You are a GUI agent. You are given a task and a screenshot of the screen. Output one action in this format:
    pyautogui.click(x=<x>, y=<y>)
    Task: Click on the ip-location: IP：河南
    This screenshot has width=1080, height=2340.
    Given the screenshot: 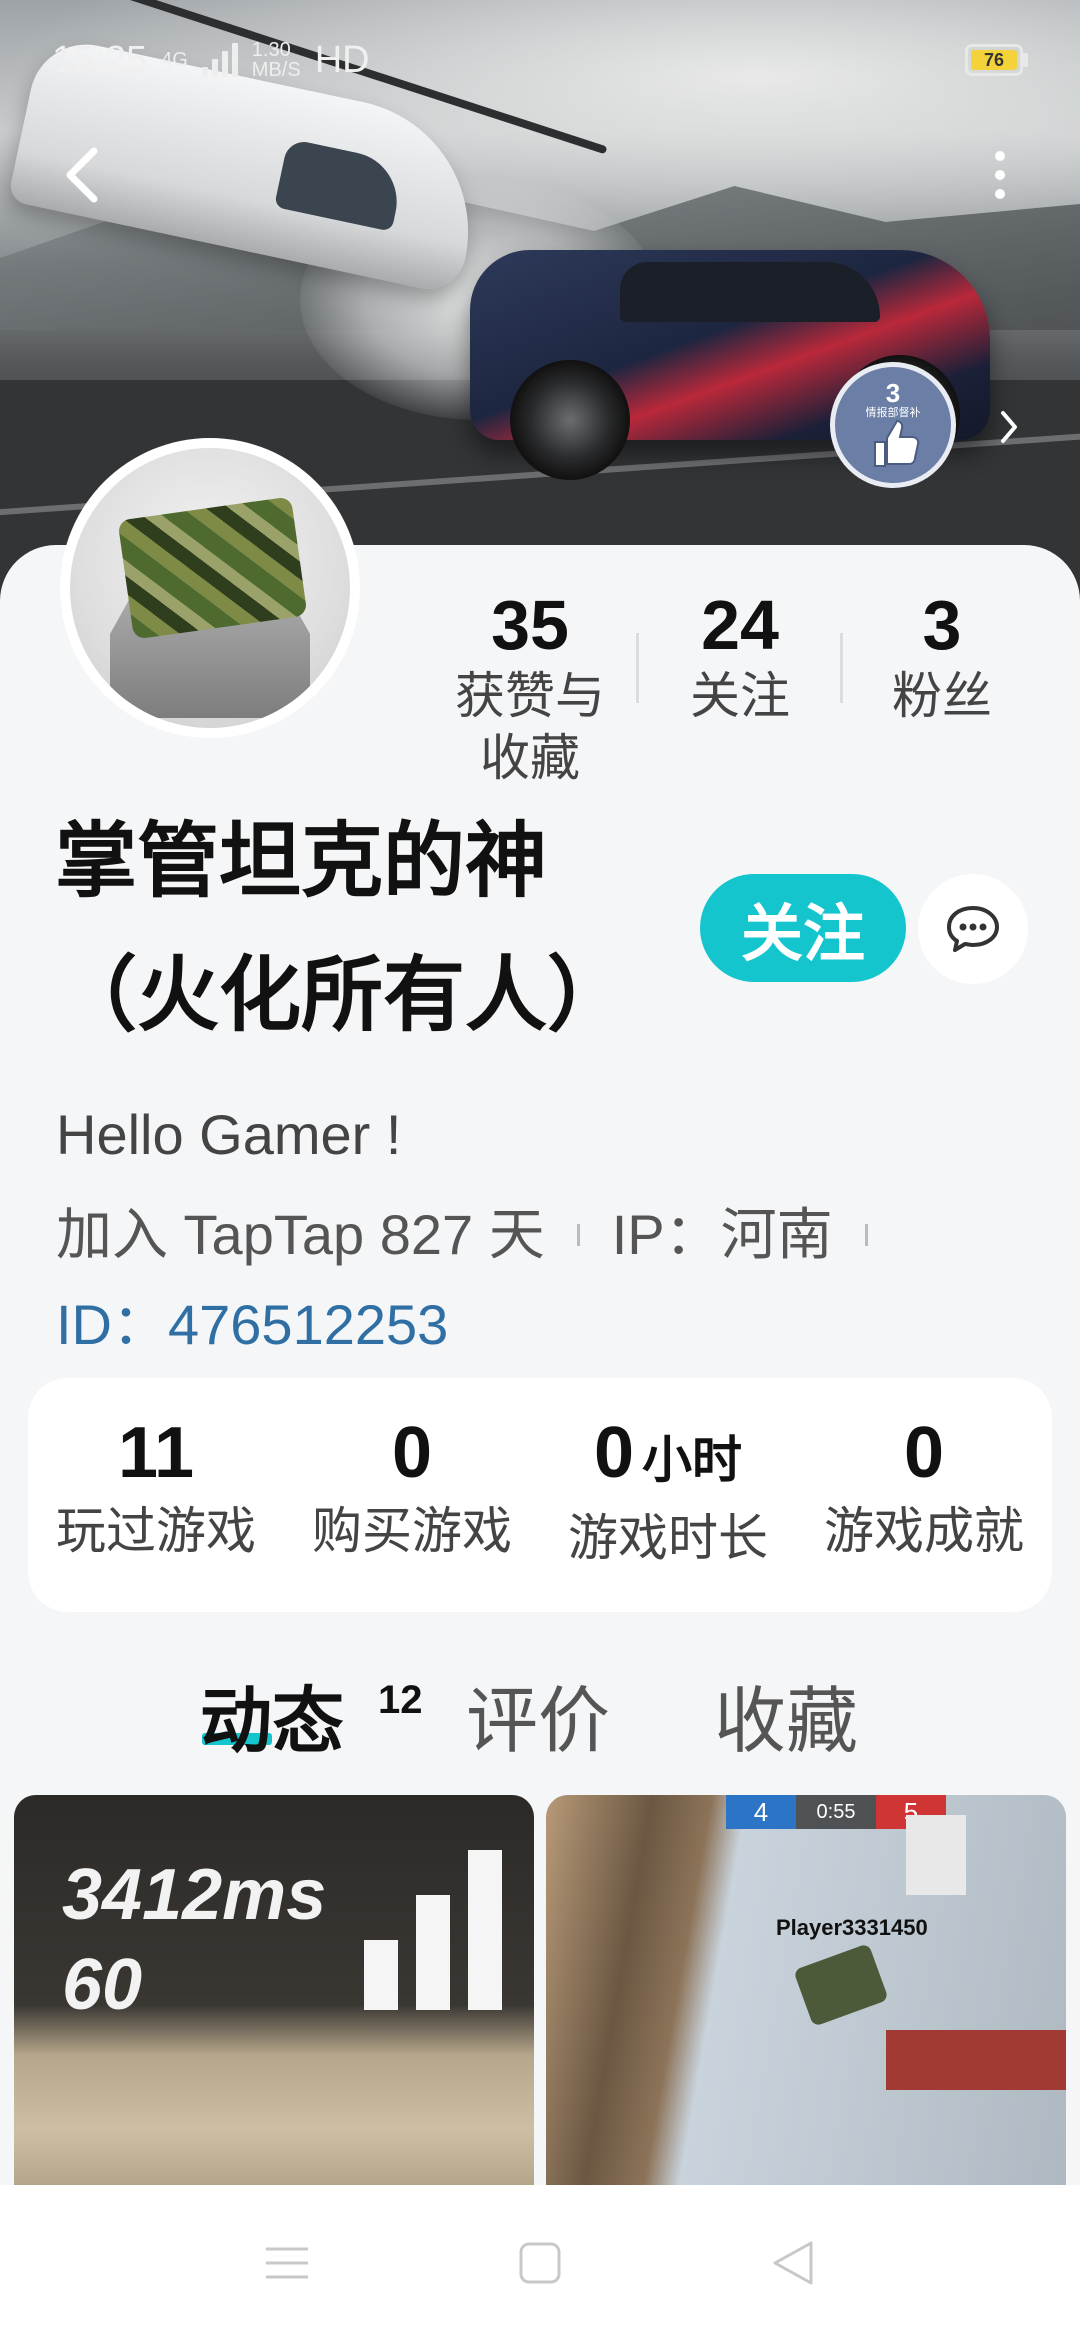 What is the action you would take?
    pyautogui.click(x=722, y=1234)
    